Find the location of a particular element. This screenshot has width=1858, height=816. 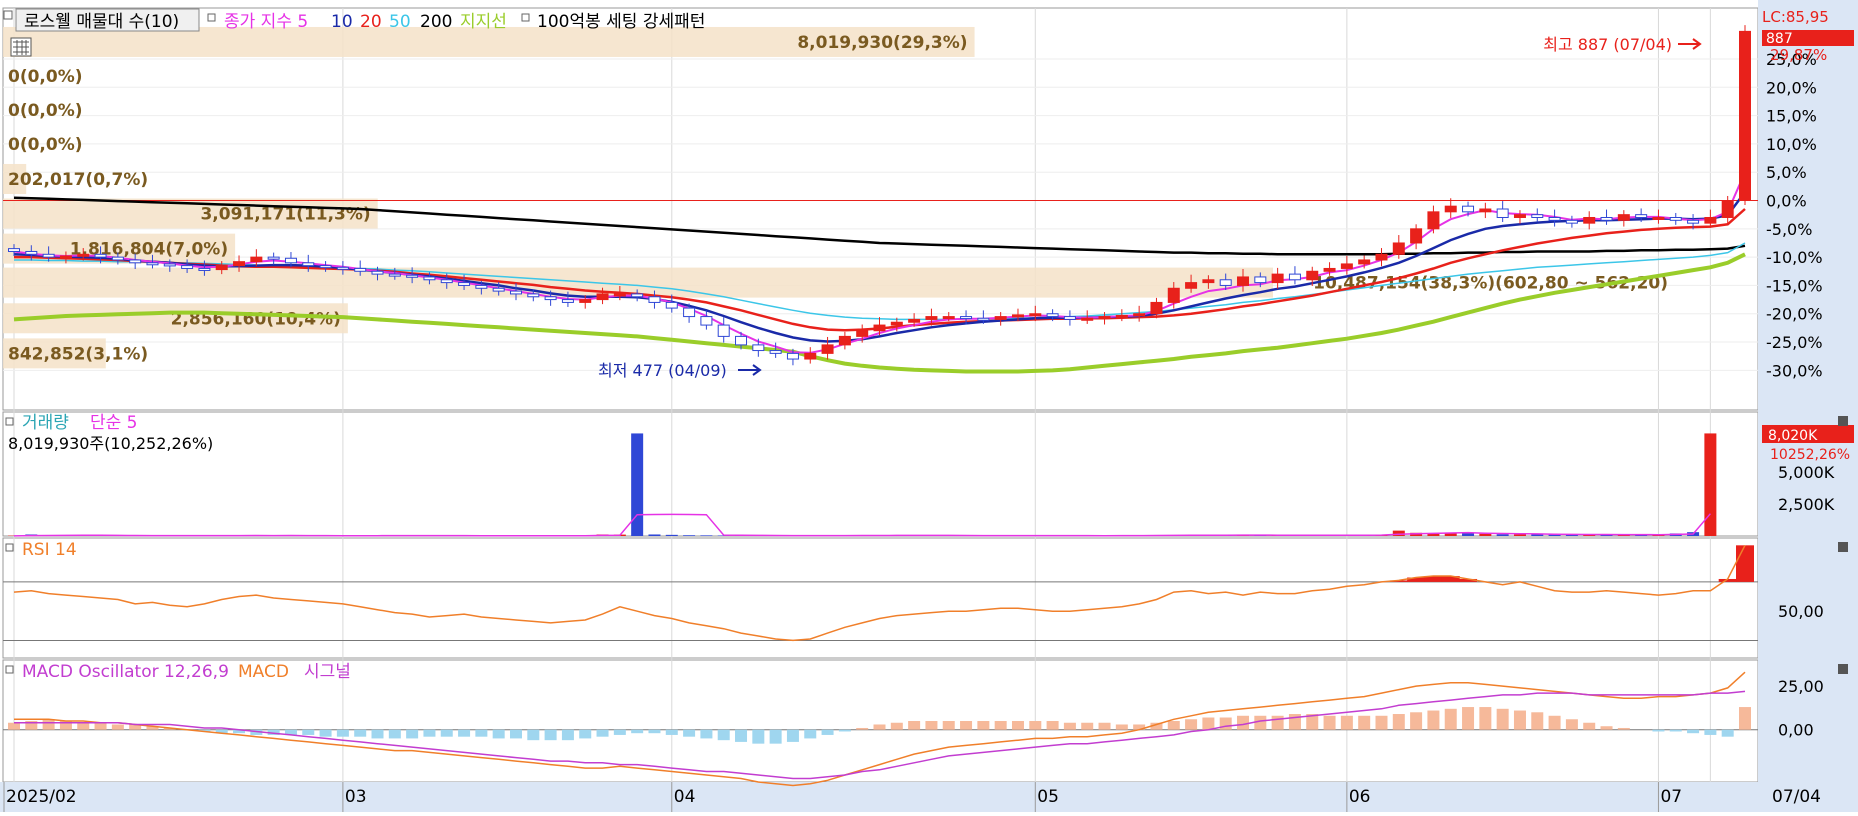

legend-box-icon is located at coordinates (9, 547).